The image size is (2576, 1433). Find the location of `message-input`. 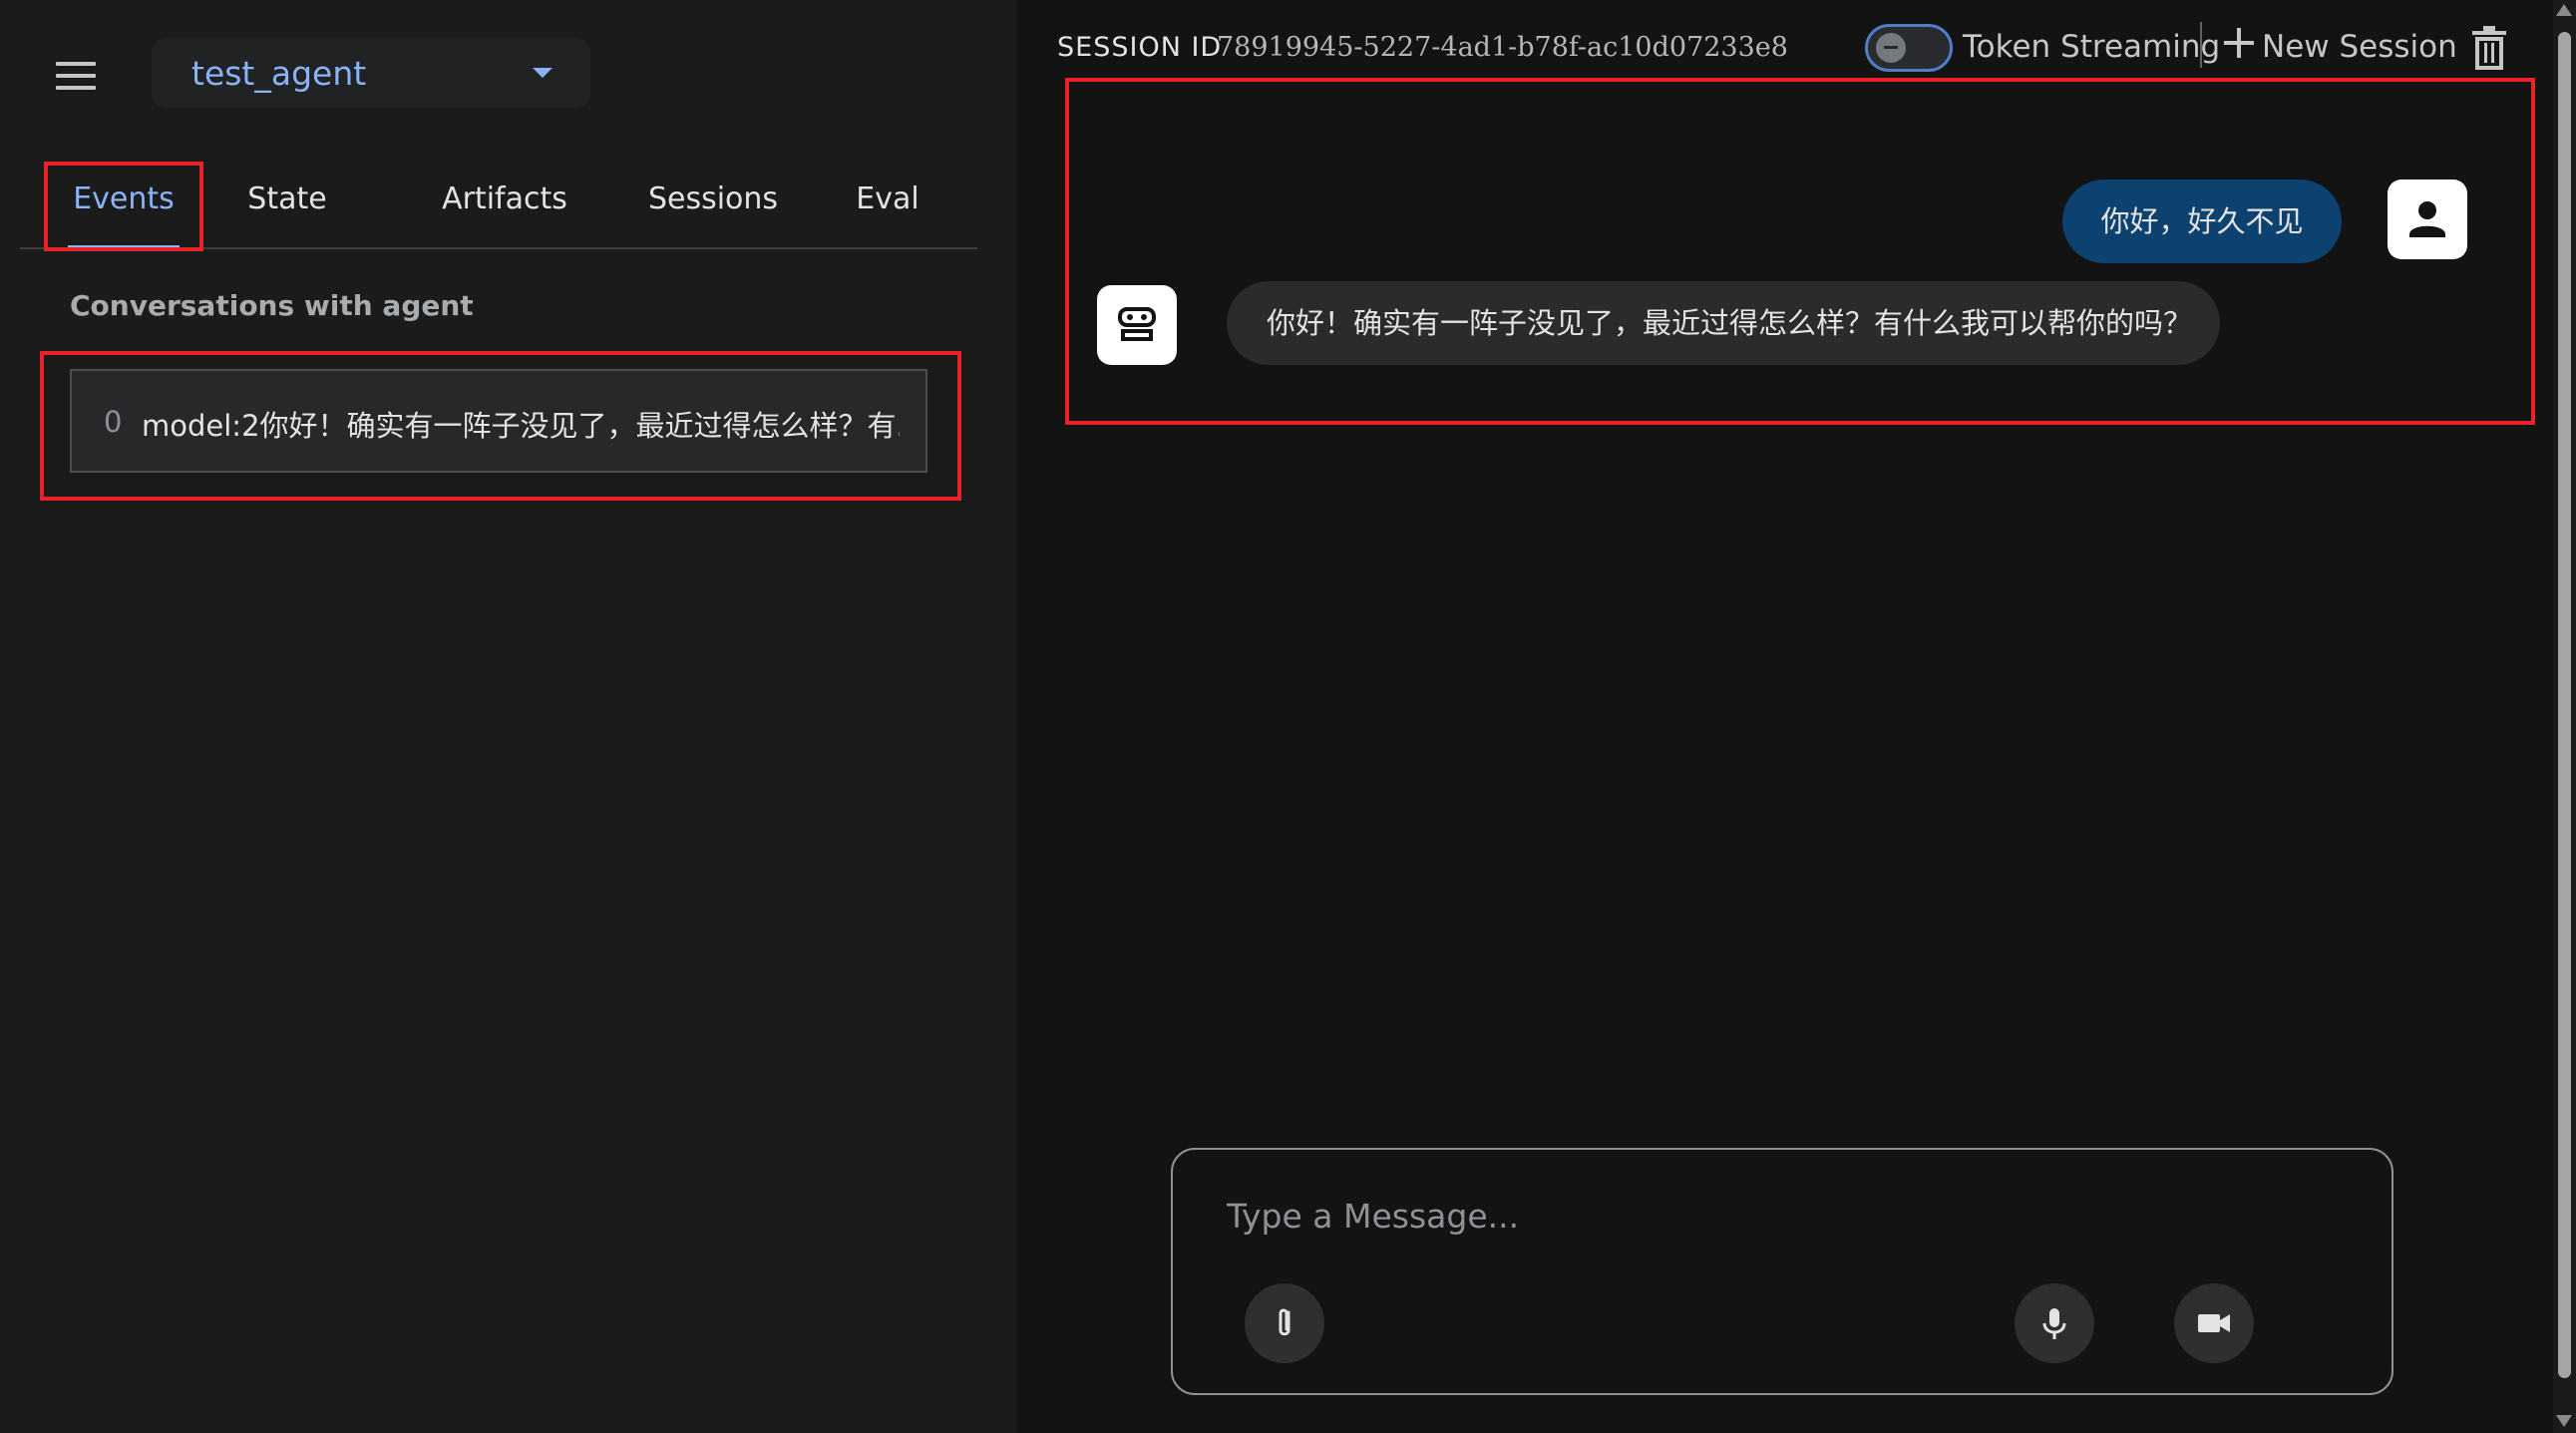

message-input is located at coordinates (1776, 1216).